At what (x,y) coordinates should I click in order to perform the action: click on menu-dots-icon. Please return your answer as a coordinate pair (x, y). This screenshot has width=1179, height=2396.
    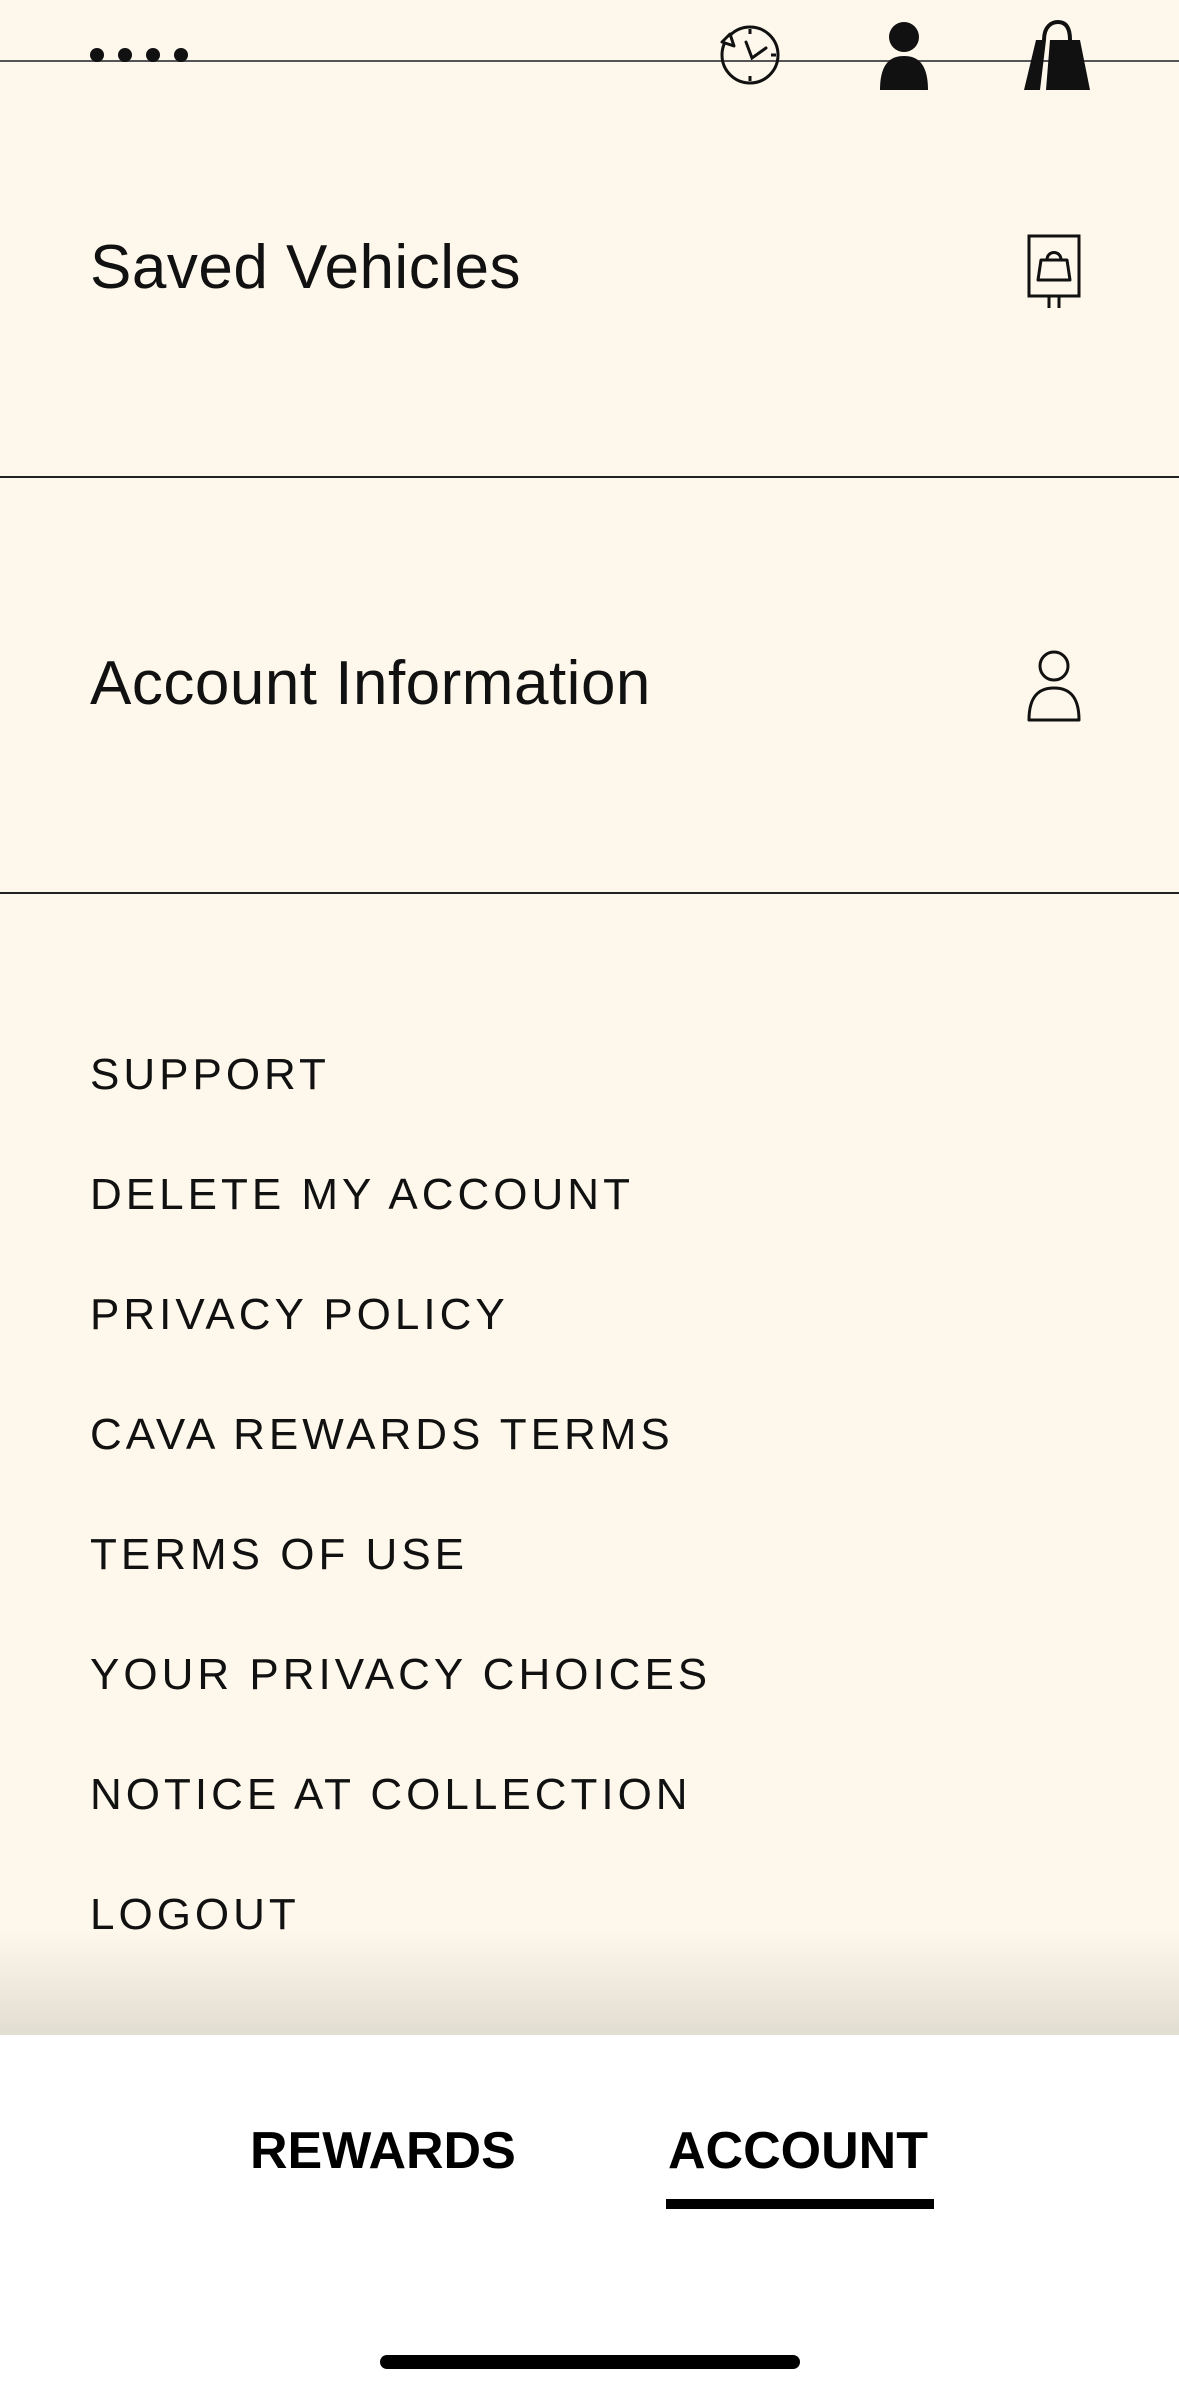
    Looking at the image, I should click on (139, 55).